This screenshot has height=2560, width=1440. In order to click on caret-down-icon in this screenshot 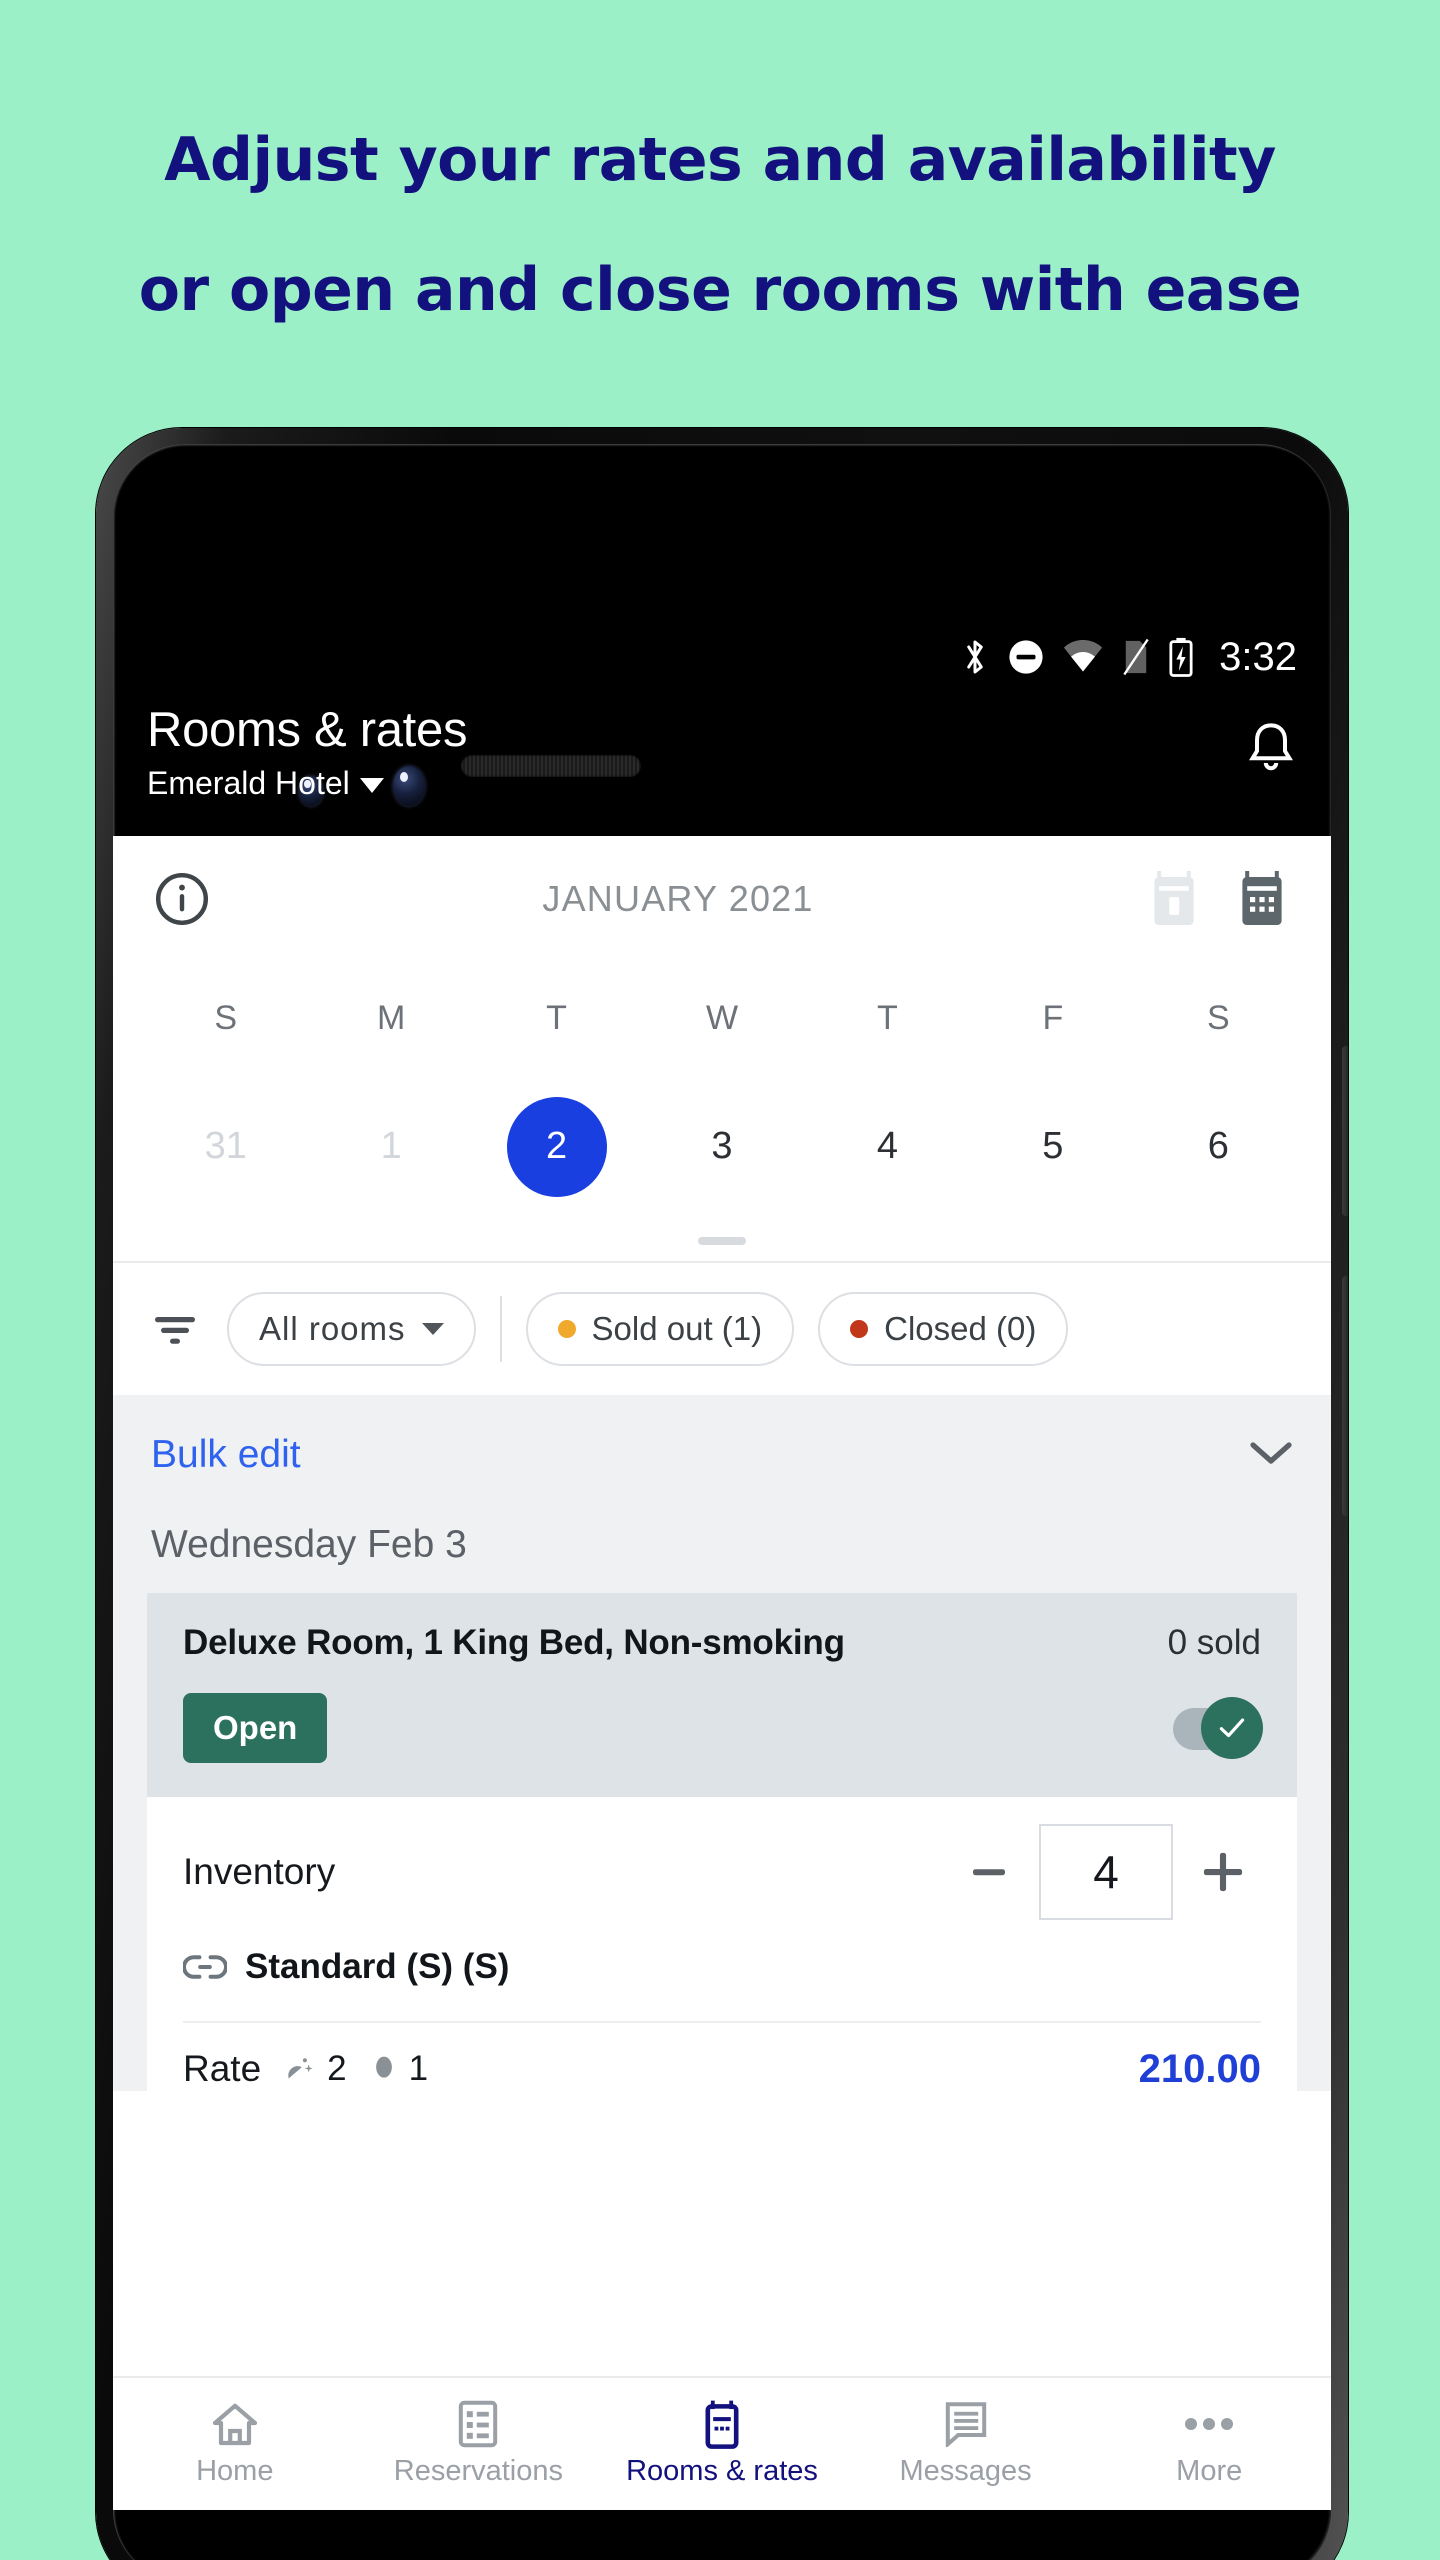, I will do `click(371, 785)`.